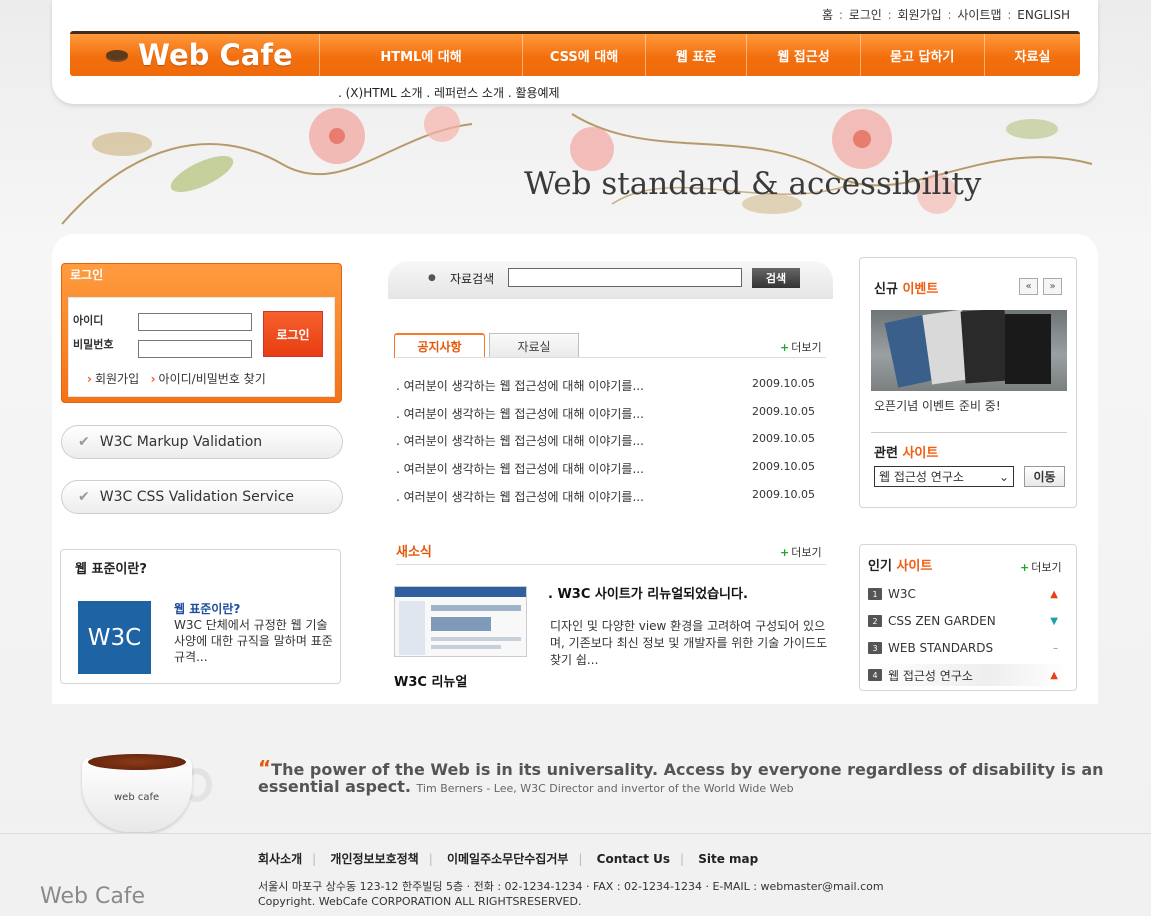 The image size is (1151, 916). What do you see at coordinates (1003, 476) in the screenshot?
I see `chevron-down-icon: ⌄` at bounding box center [1003, 476].